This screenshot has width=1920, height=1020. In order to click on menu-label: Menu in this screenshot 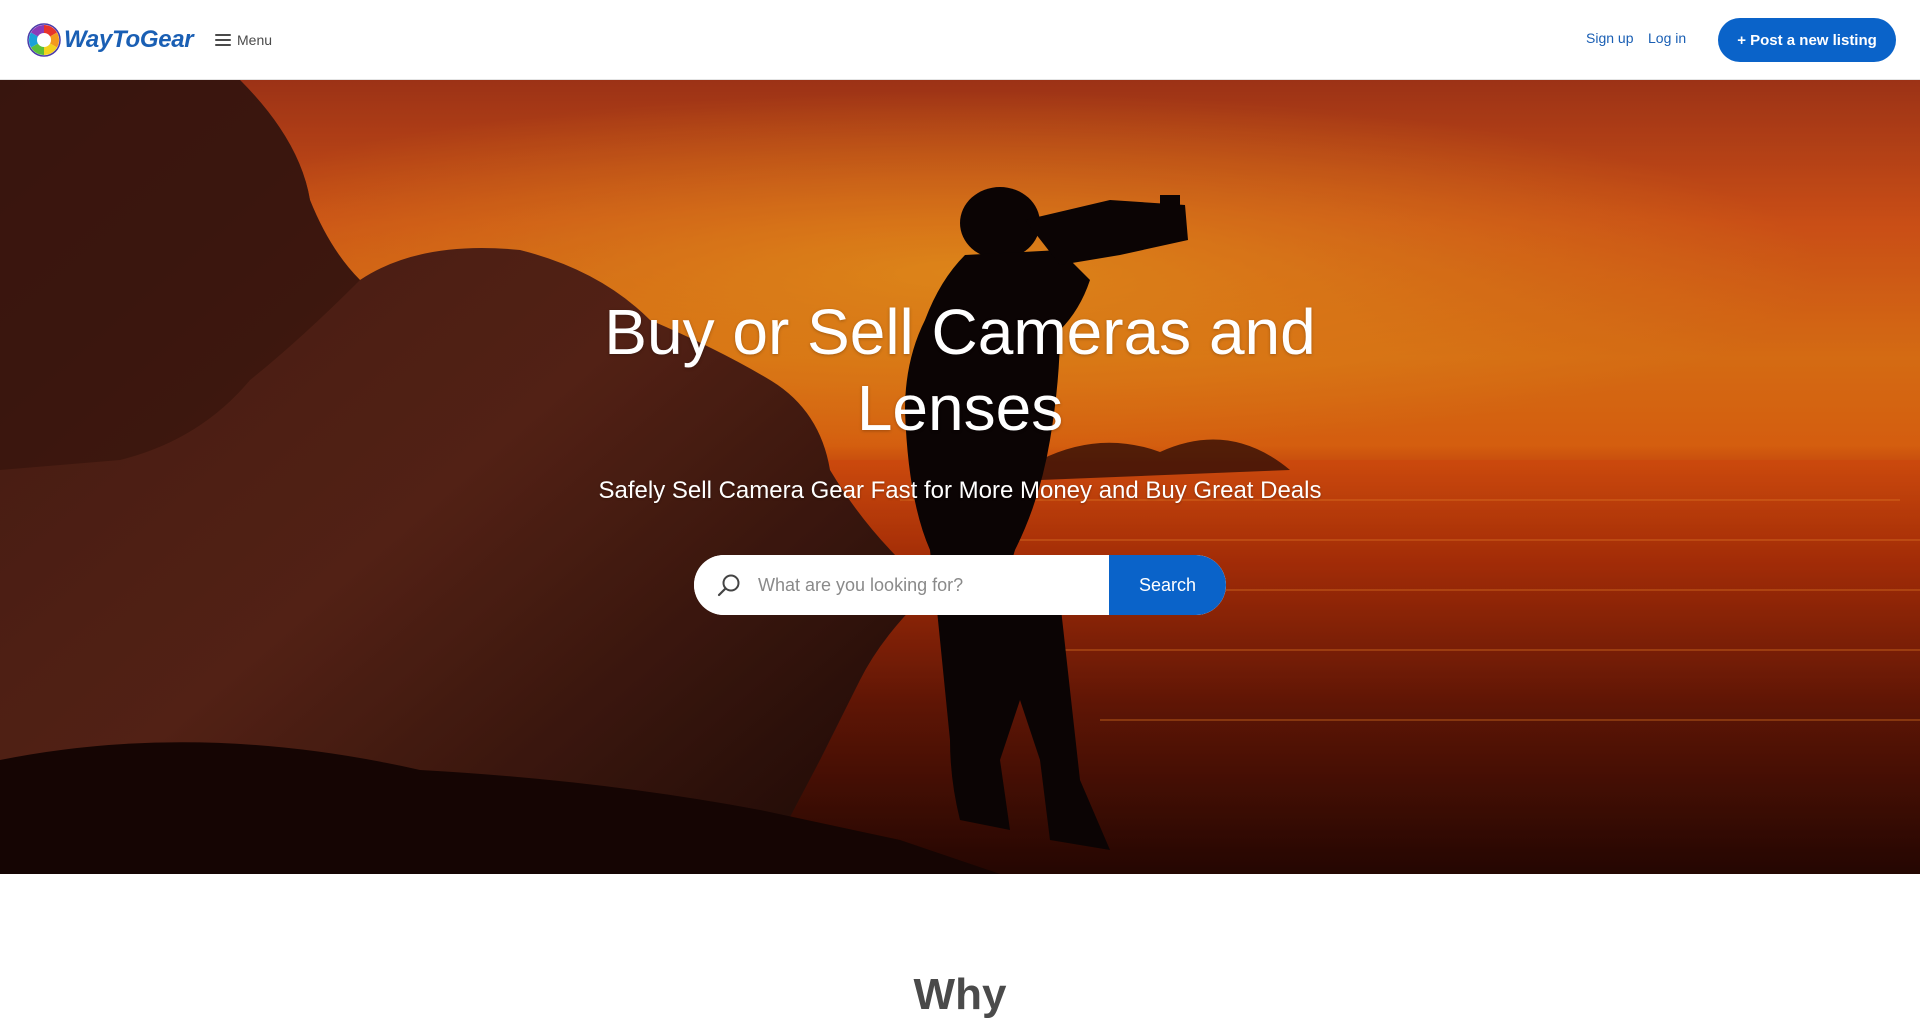, I will do `click(255, 40)`.